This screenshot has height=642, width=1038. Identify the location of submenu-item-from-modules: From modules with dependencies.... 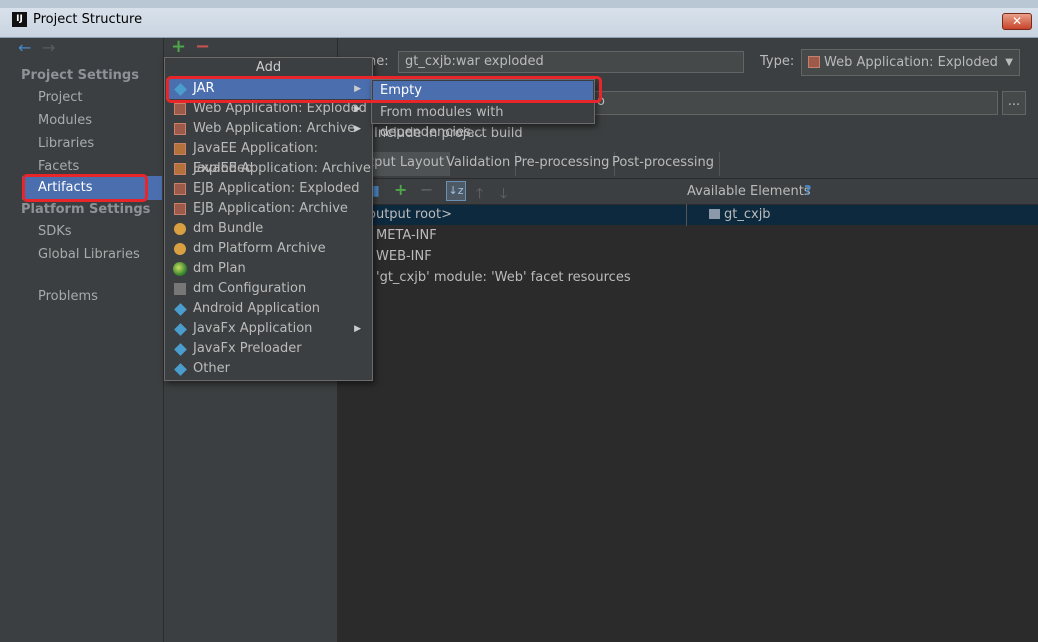
(483, 121).